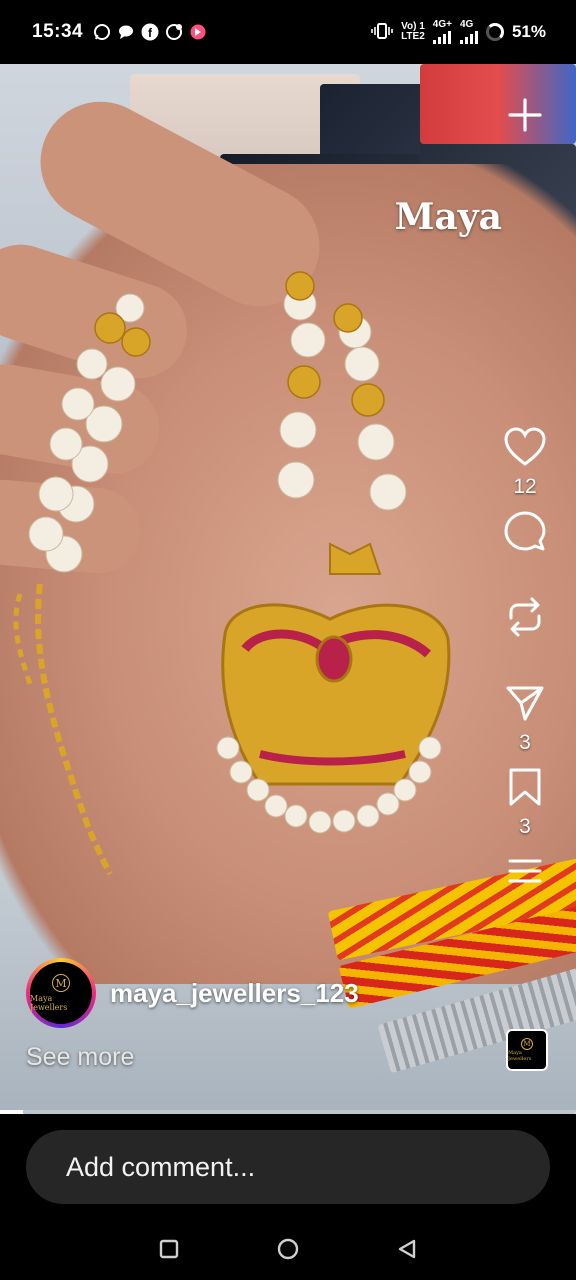  I want to click on username: maya_jewellers_123, so click(234, 993).